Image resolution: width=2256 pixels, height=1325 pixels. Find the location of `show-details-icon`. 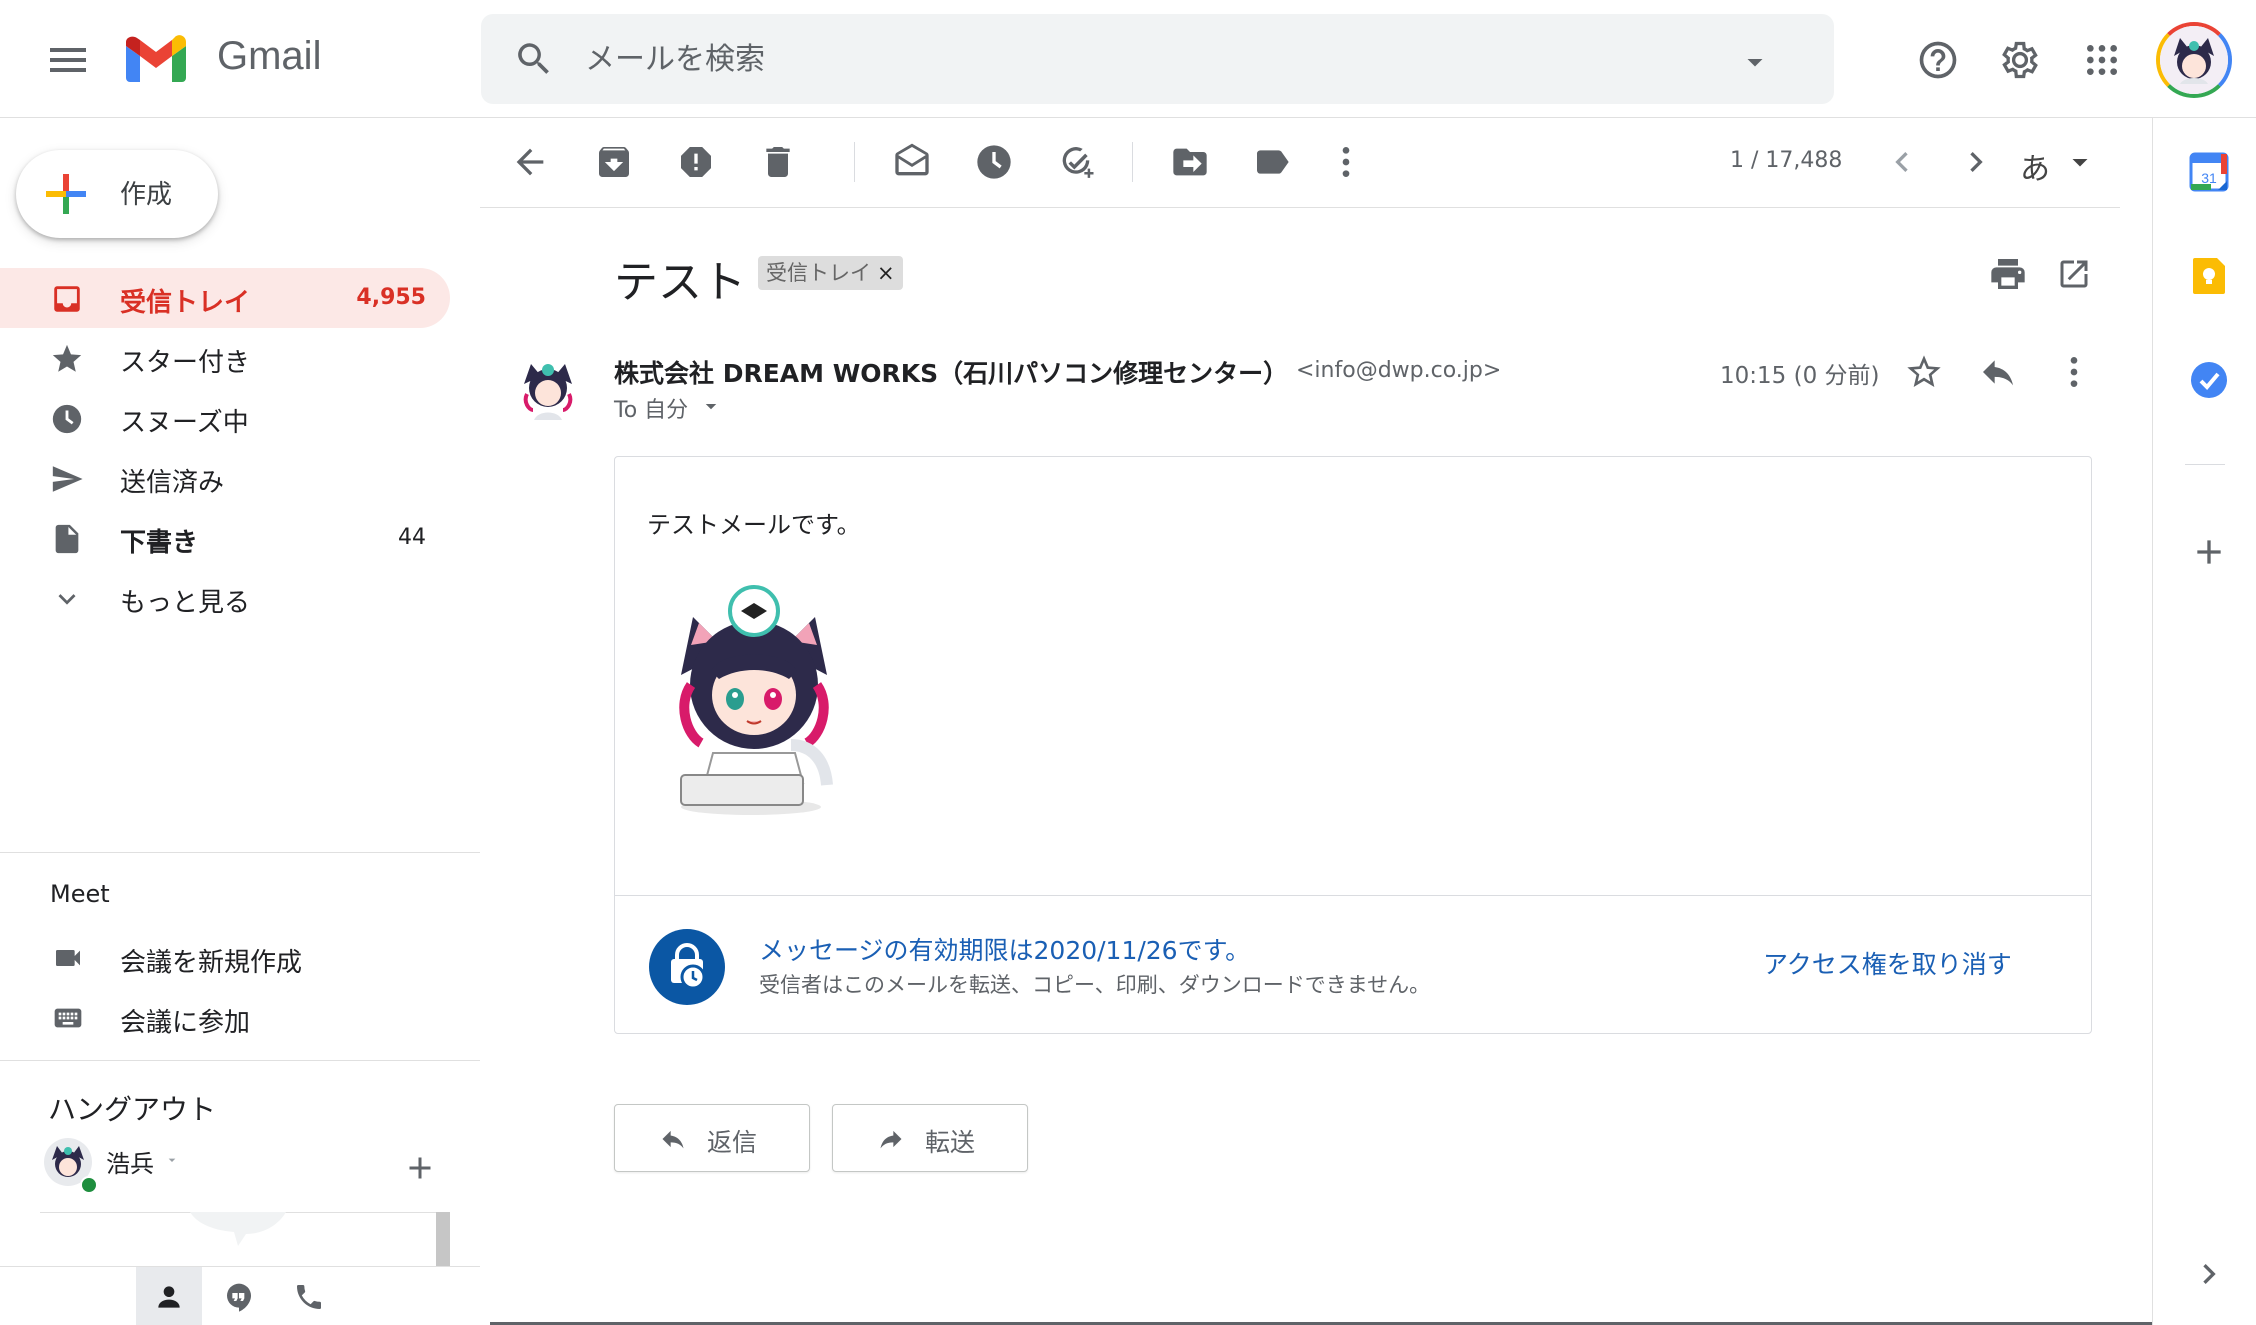

show-details-icon is located at coordinates (711, 407).